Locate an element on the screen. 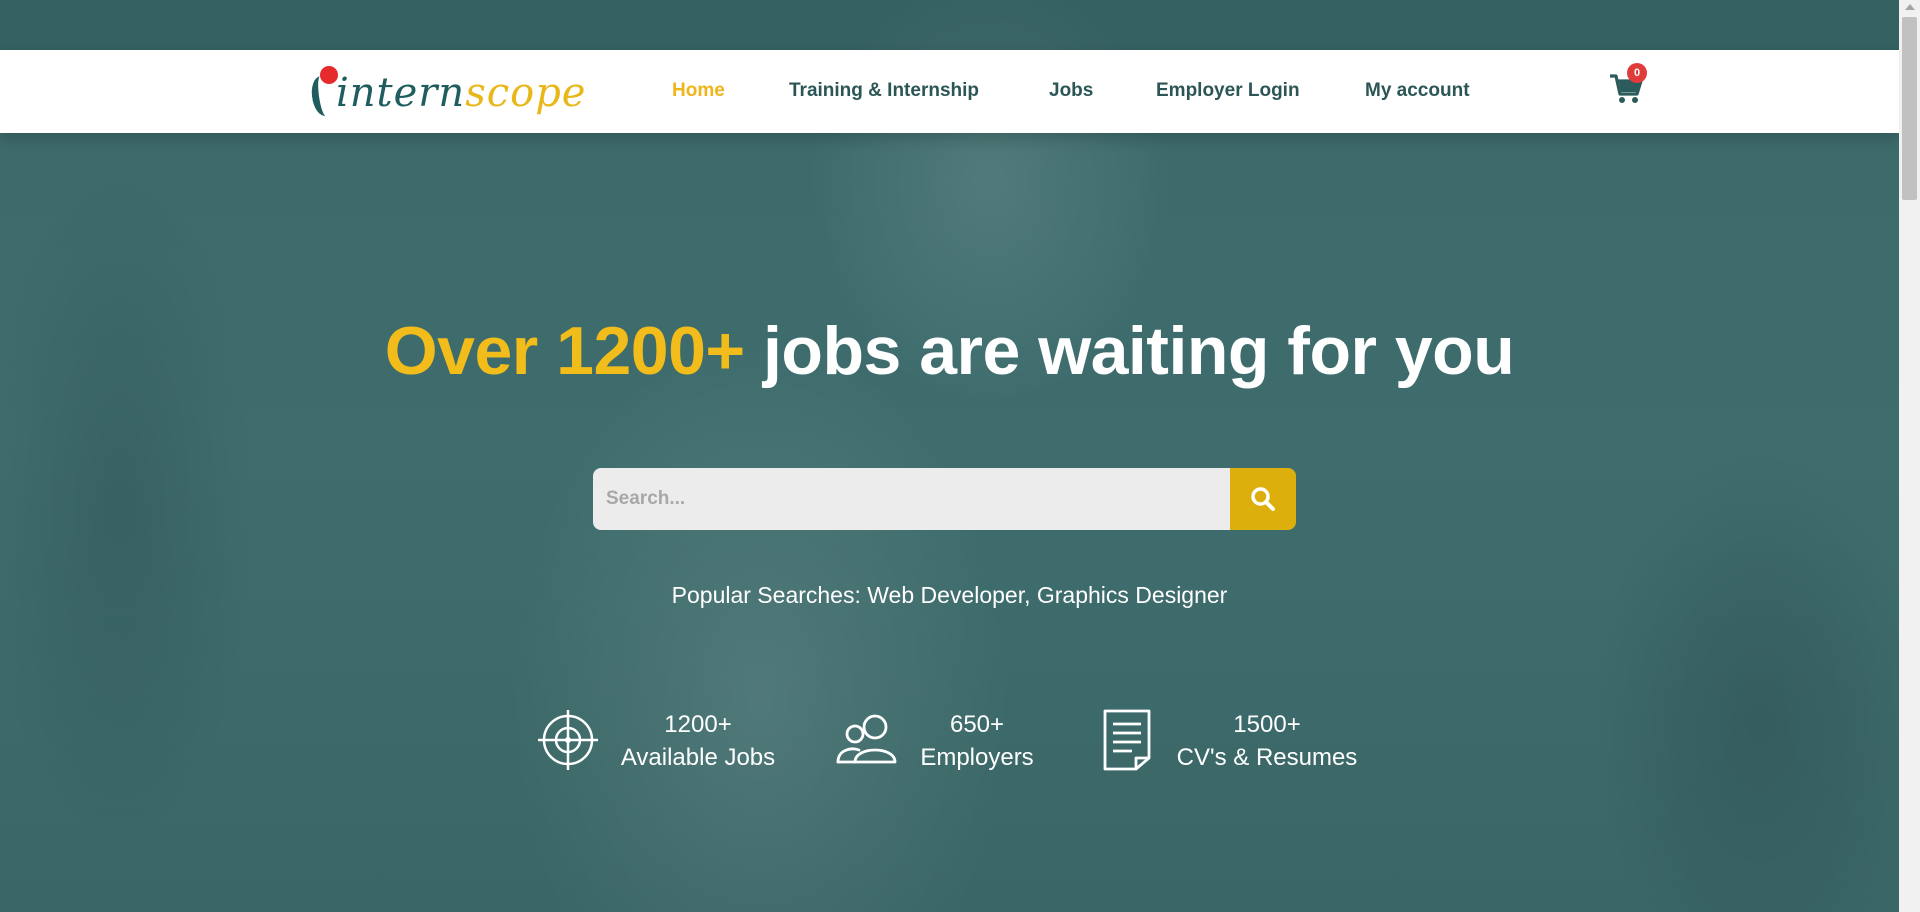 Image resolution: width=1920 pixels, height=912 pixels. document-icon is located at coordinates (1127, 742).